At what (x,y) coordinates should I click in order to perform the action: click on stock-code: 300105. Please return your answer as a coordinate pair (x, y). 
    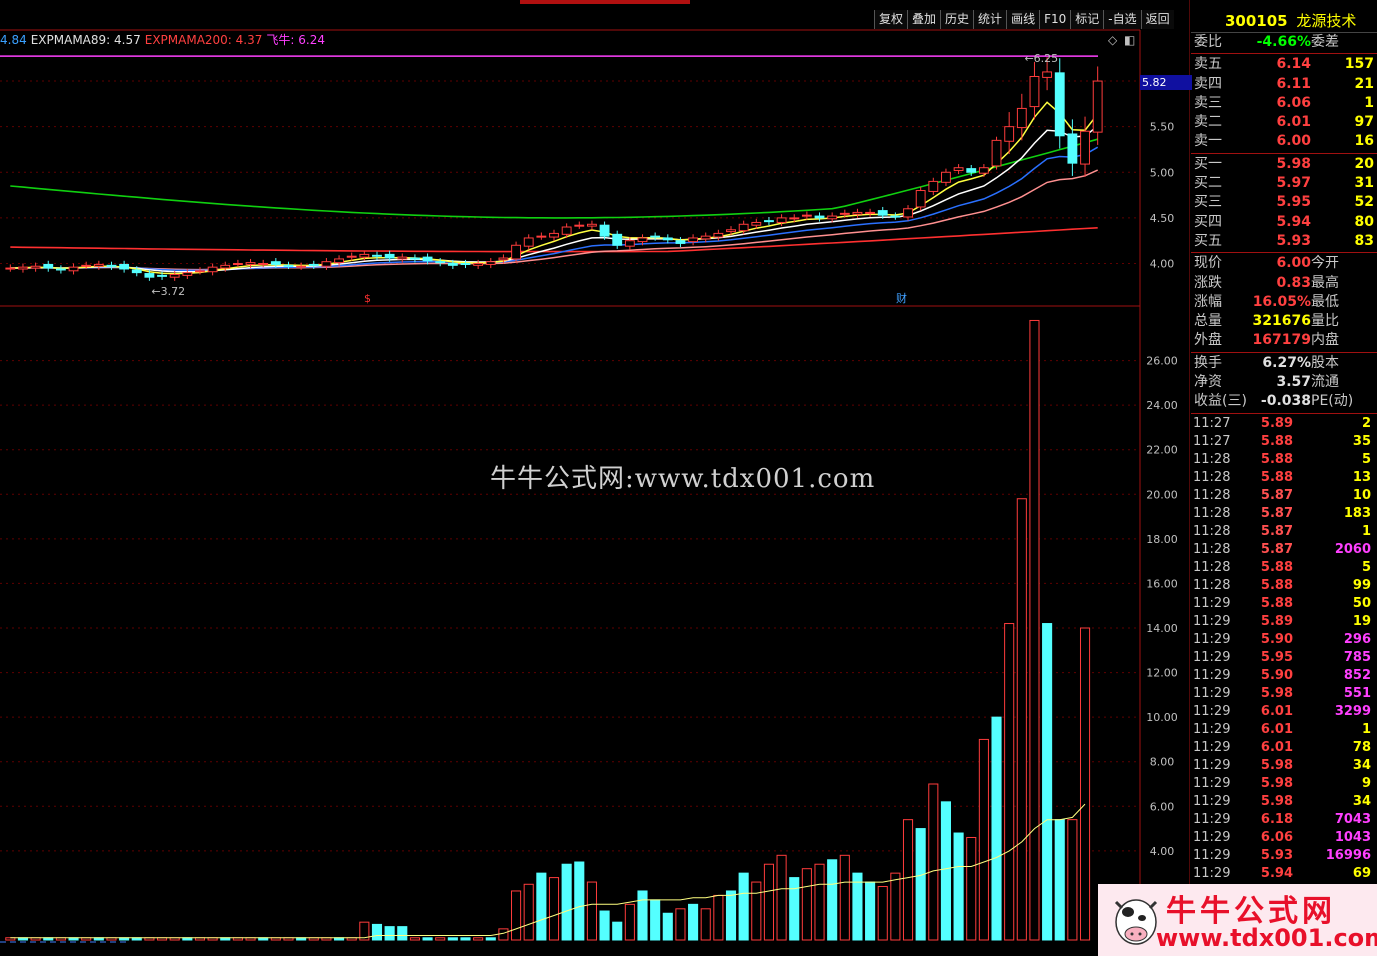
    Looking at the image, I should click on (1256, 21).